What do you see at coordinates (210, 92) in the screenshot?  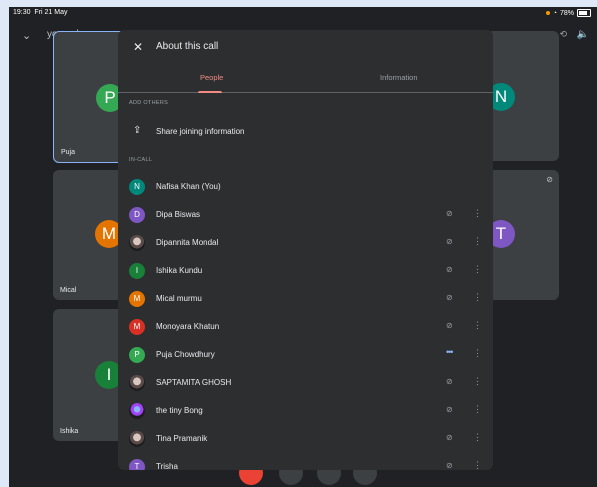 I see `active-tab-indicator` at bounding box center [210, 92].